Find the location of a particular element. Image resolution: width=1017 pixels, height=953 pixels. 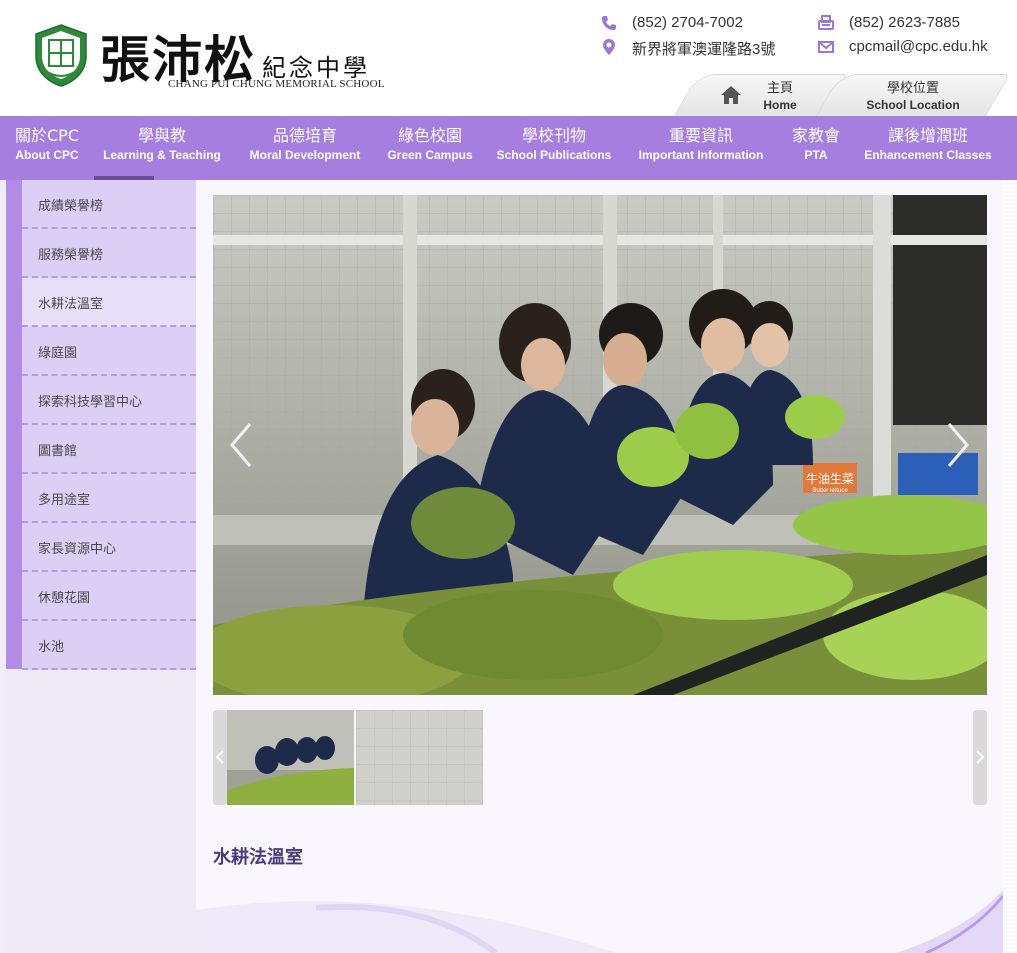

decorative-wave is located at coordinates (599, 921).